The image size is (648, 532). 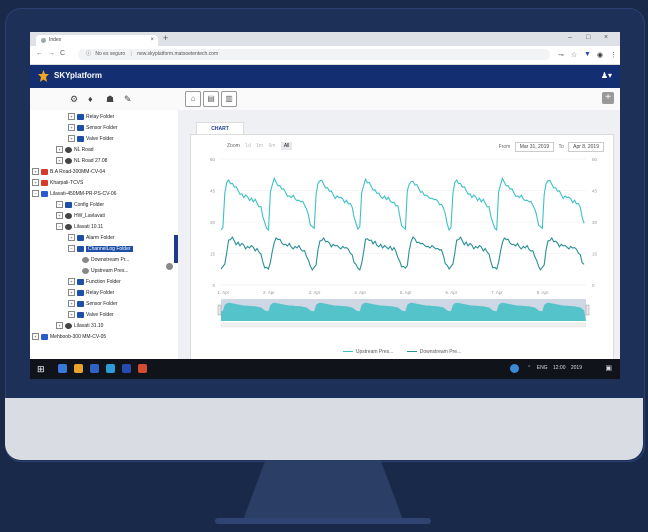 I want to click on user-menu-icon: ♟▾, so click(x=606, y=75).